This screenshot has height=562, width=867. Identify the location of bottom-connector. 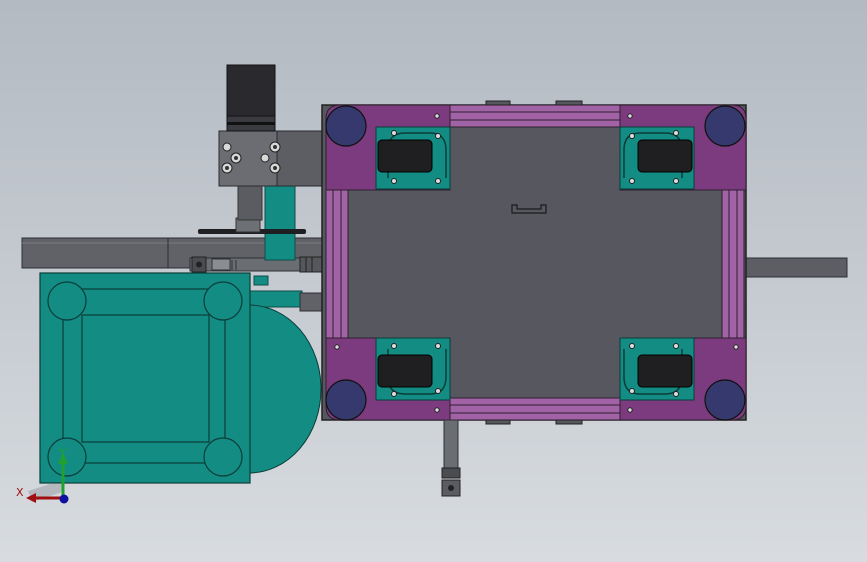
(451, 458).